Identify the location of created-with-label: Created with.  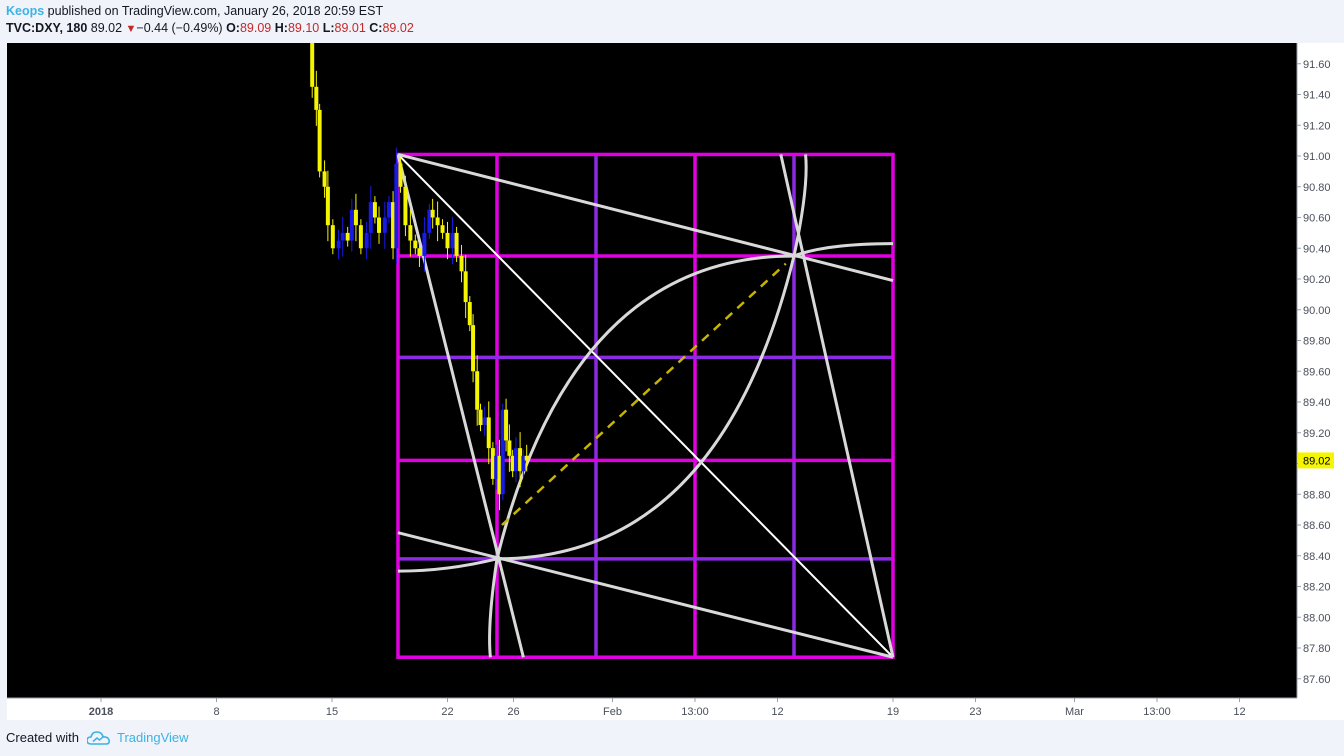
(42, 737).